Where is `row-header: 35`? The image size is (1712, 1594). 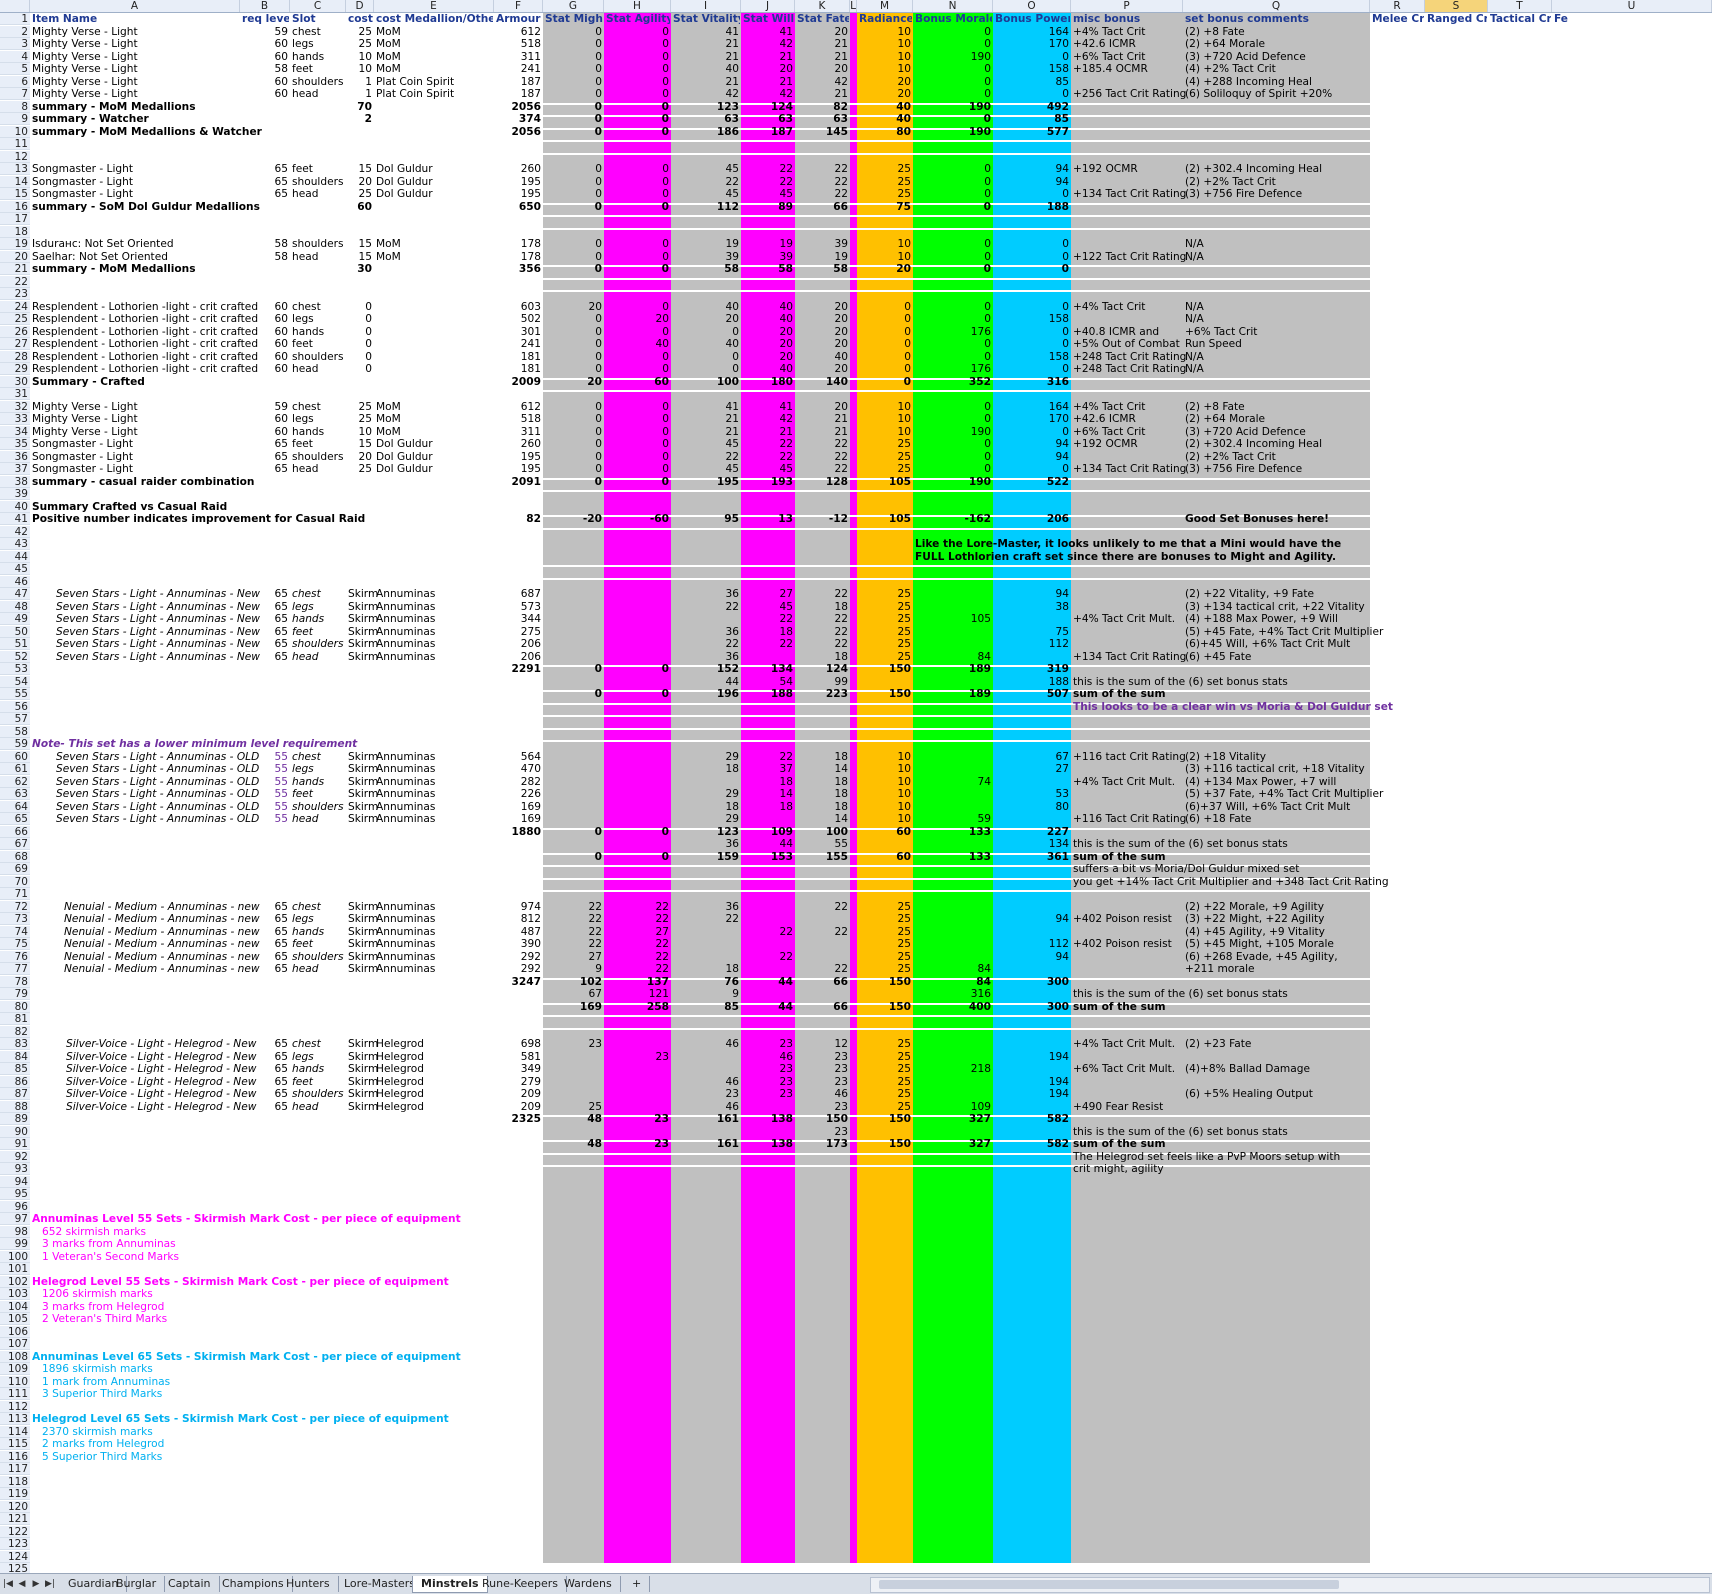 row-header: 35 is located at coordinates (15, 444).